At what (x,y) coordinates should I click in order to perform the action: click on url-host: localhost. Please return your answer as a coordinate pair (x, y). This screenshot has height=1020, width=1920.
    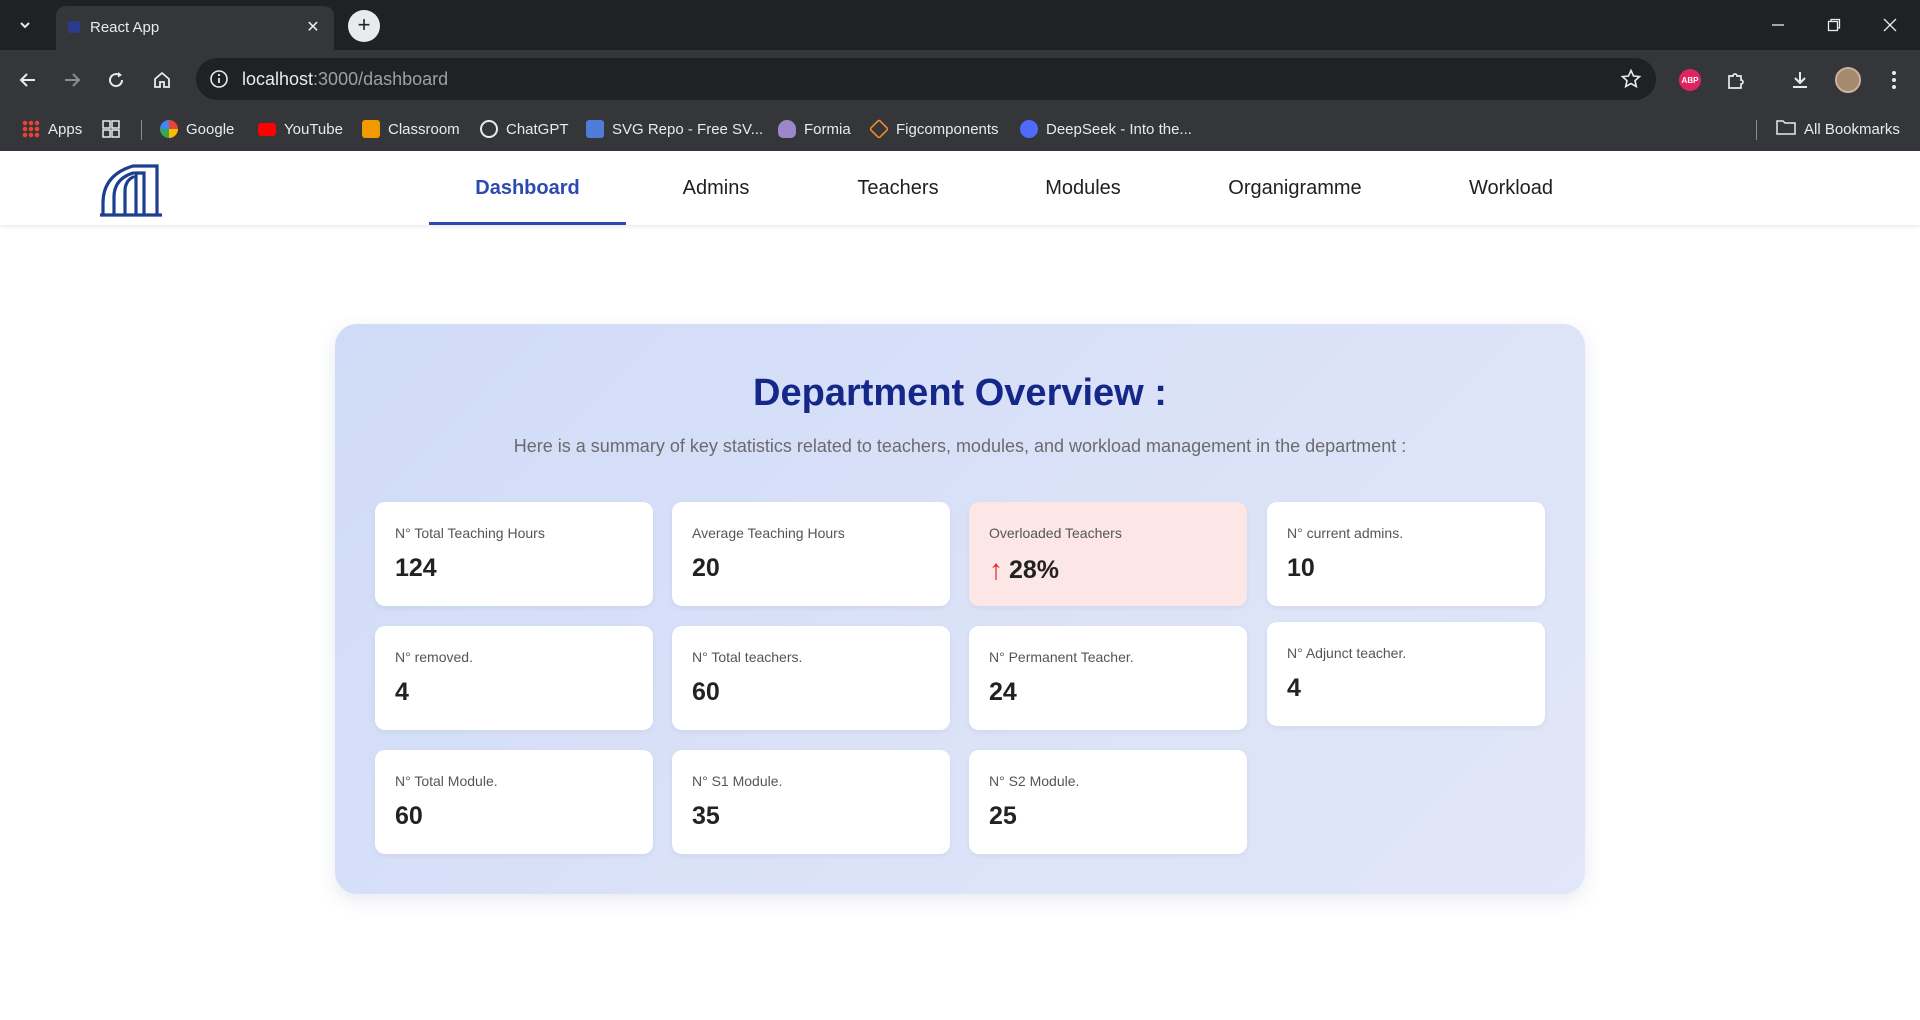
    Looking at the image, I should click on (278, 79).